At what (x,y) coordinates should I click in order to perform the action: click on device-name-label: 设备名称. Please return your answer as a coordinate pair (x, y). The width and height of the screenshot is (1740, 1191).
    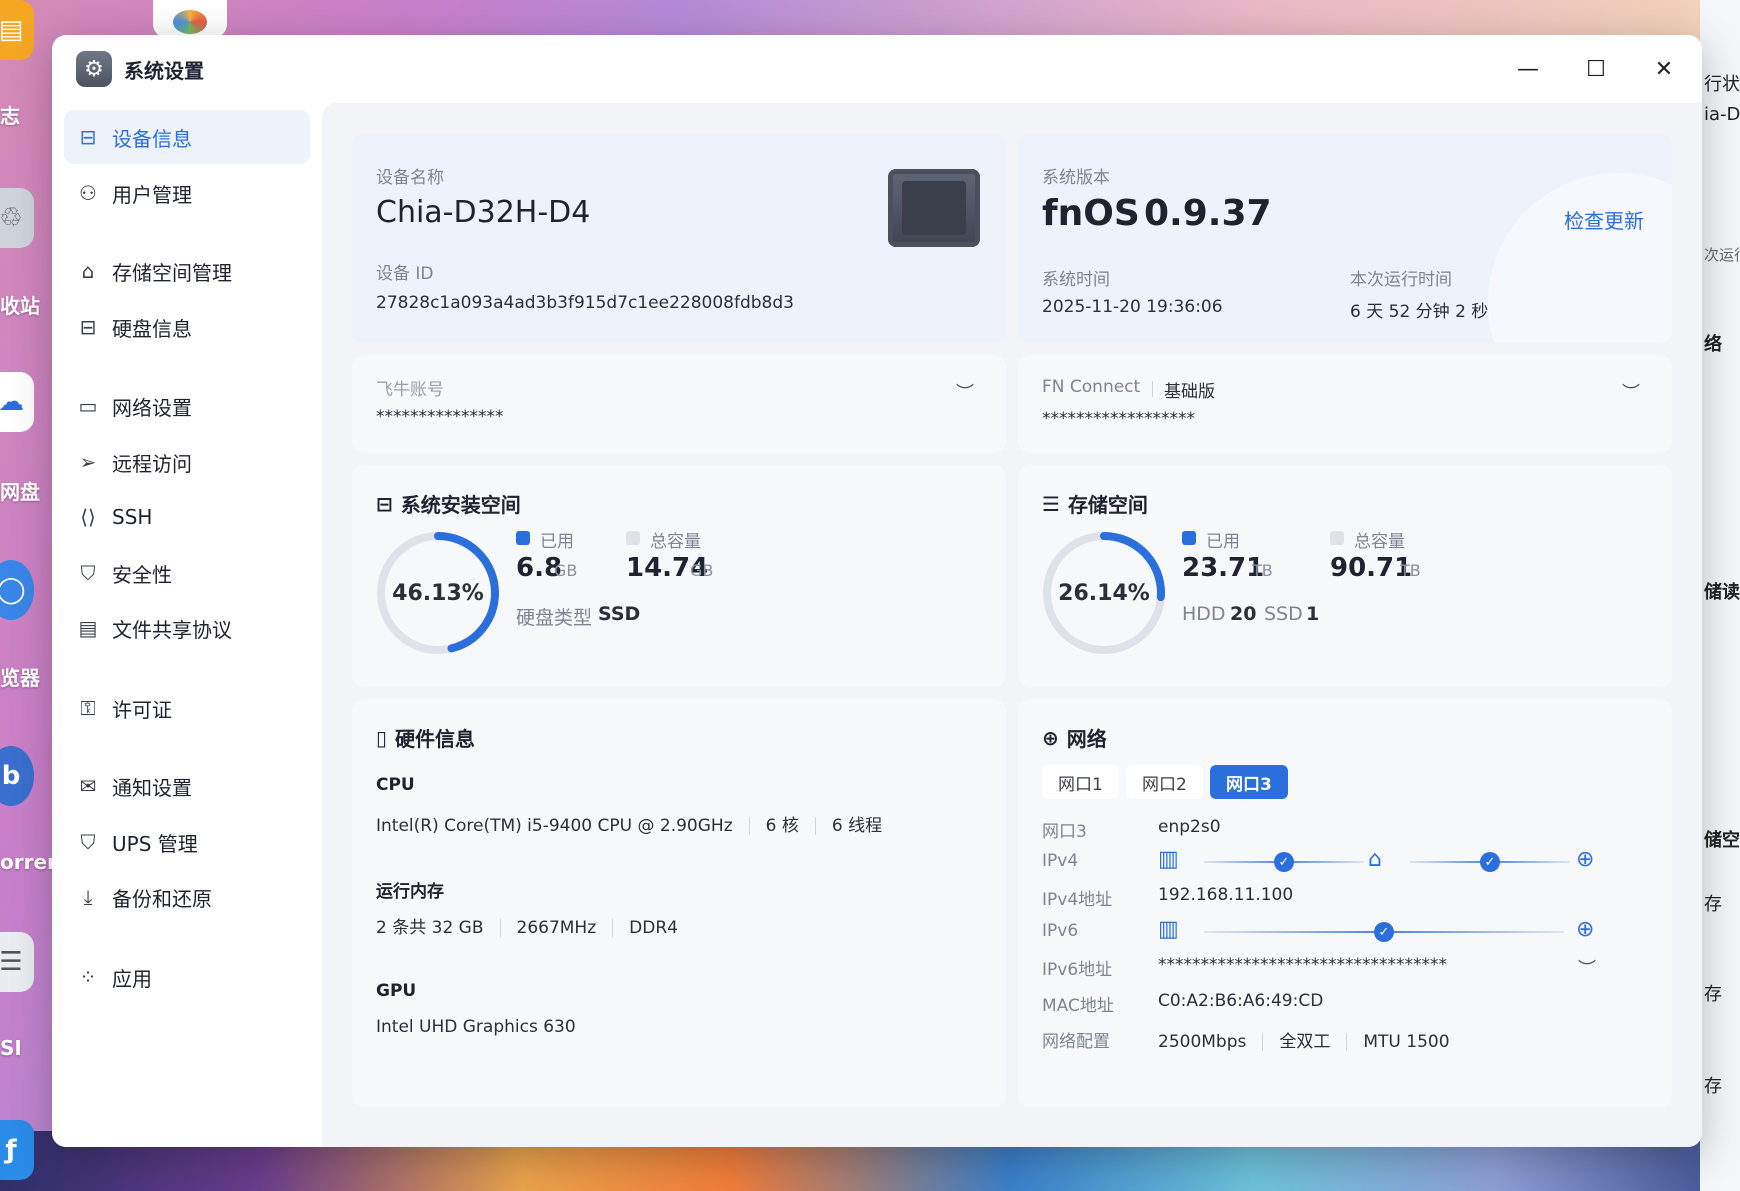
    Looking at the image, I should click on (410, 178).